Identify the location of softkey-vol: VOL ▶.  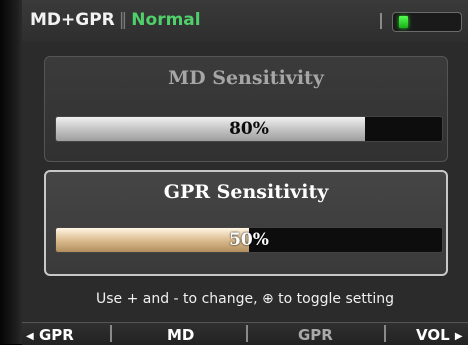
(439, 335).